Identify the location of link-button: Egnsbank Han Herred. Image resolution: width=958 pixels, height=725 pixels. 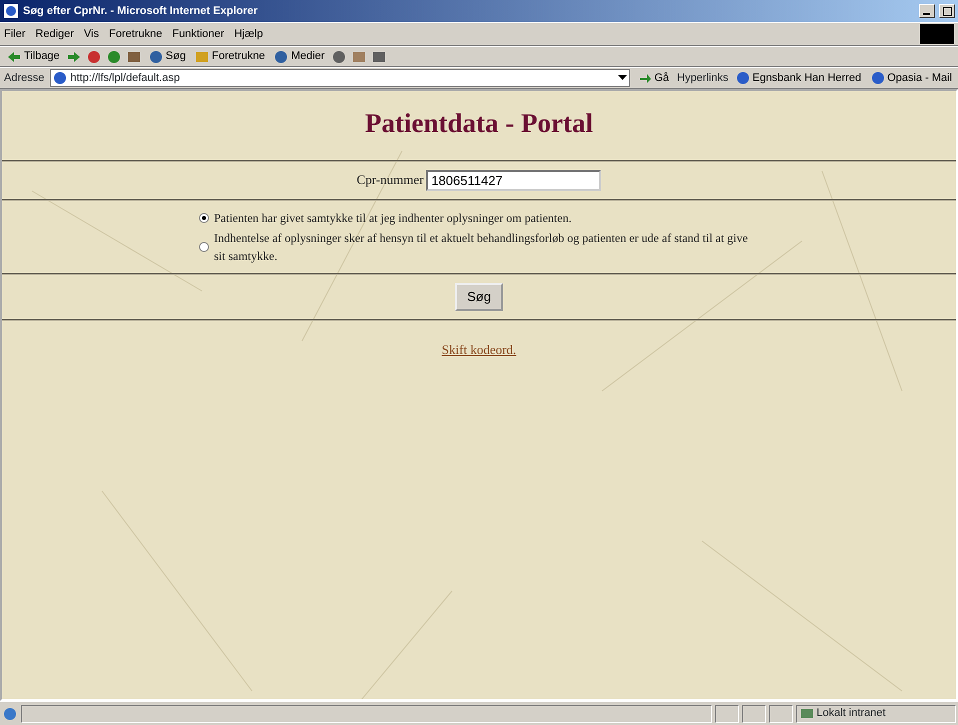
(799, 78).